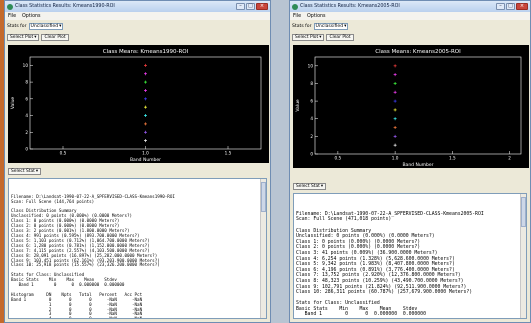  Describe the element at coordinates (77, 317) in the screenshot. I see `report-line: 4 0 0 -NaN -NaN` at that location.